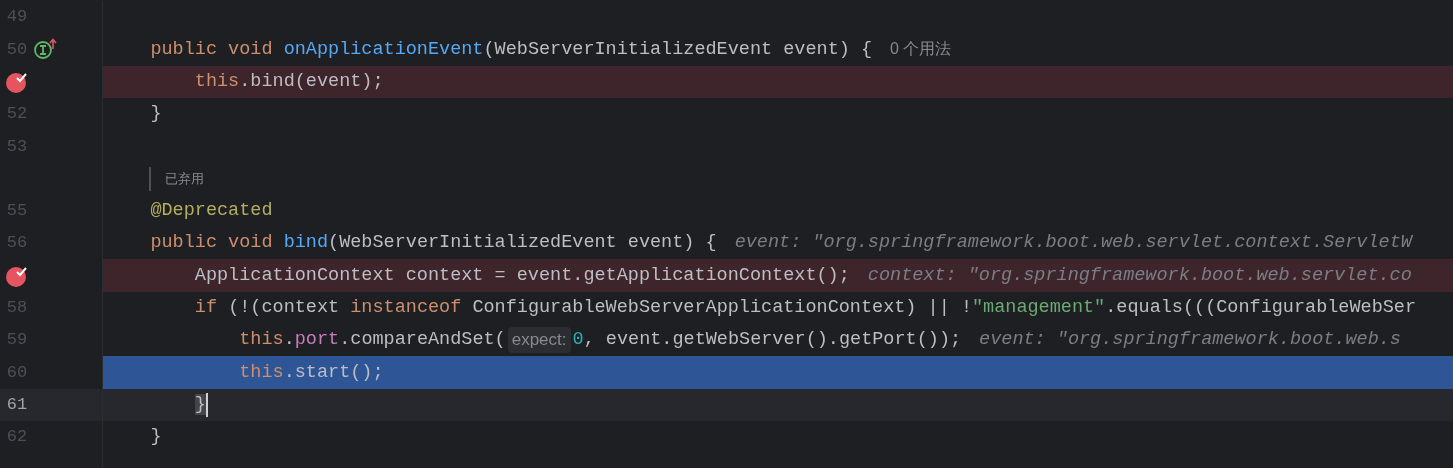  Describe the element at coordinates (372, 340) in the screenshot. I see `code-text: this.port.compareAndSet(` at that location.